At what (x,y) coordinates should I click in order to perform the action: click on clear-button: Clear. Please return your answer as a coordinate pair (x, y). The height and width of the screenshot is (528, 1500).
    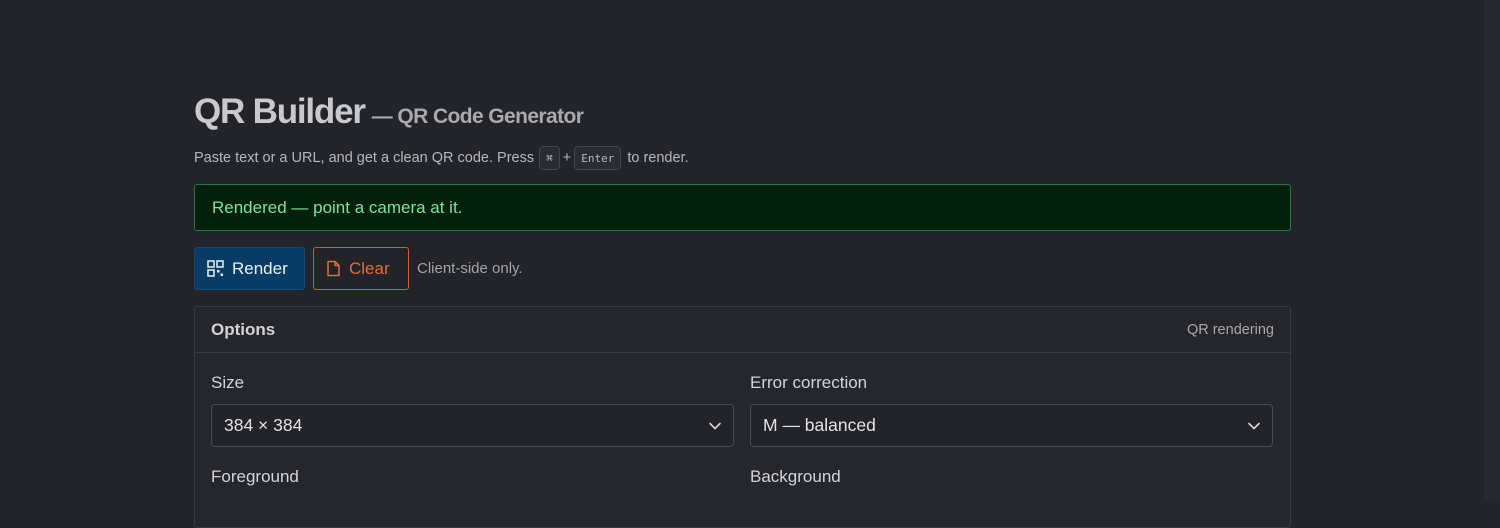
    Looking at the image, I should click on (361, 268).